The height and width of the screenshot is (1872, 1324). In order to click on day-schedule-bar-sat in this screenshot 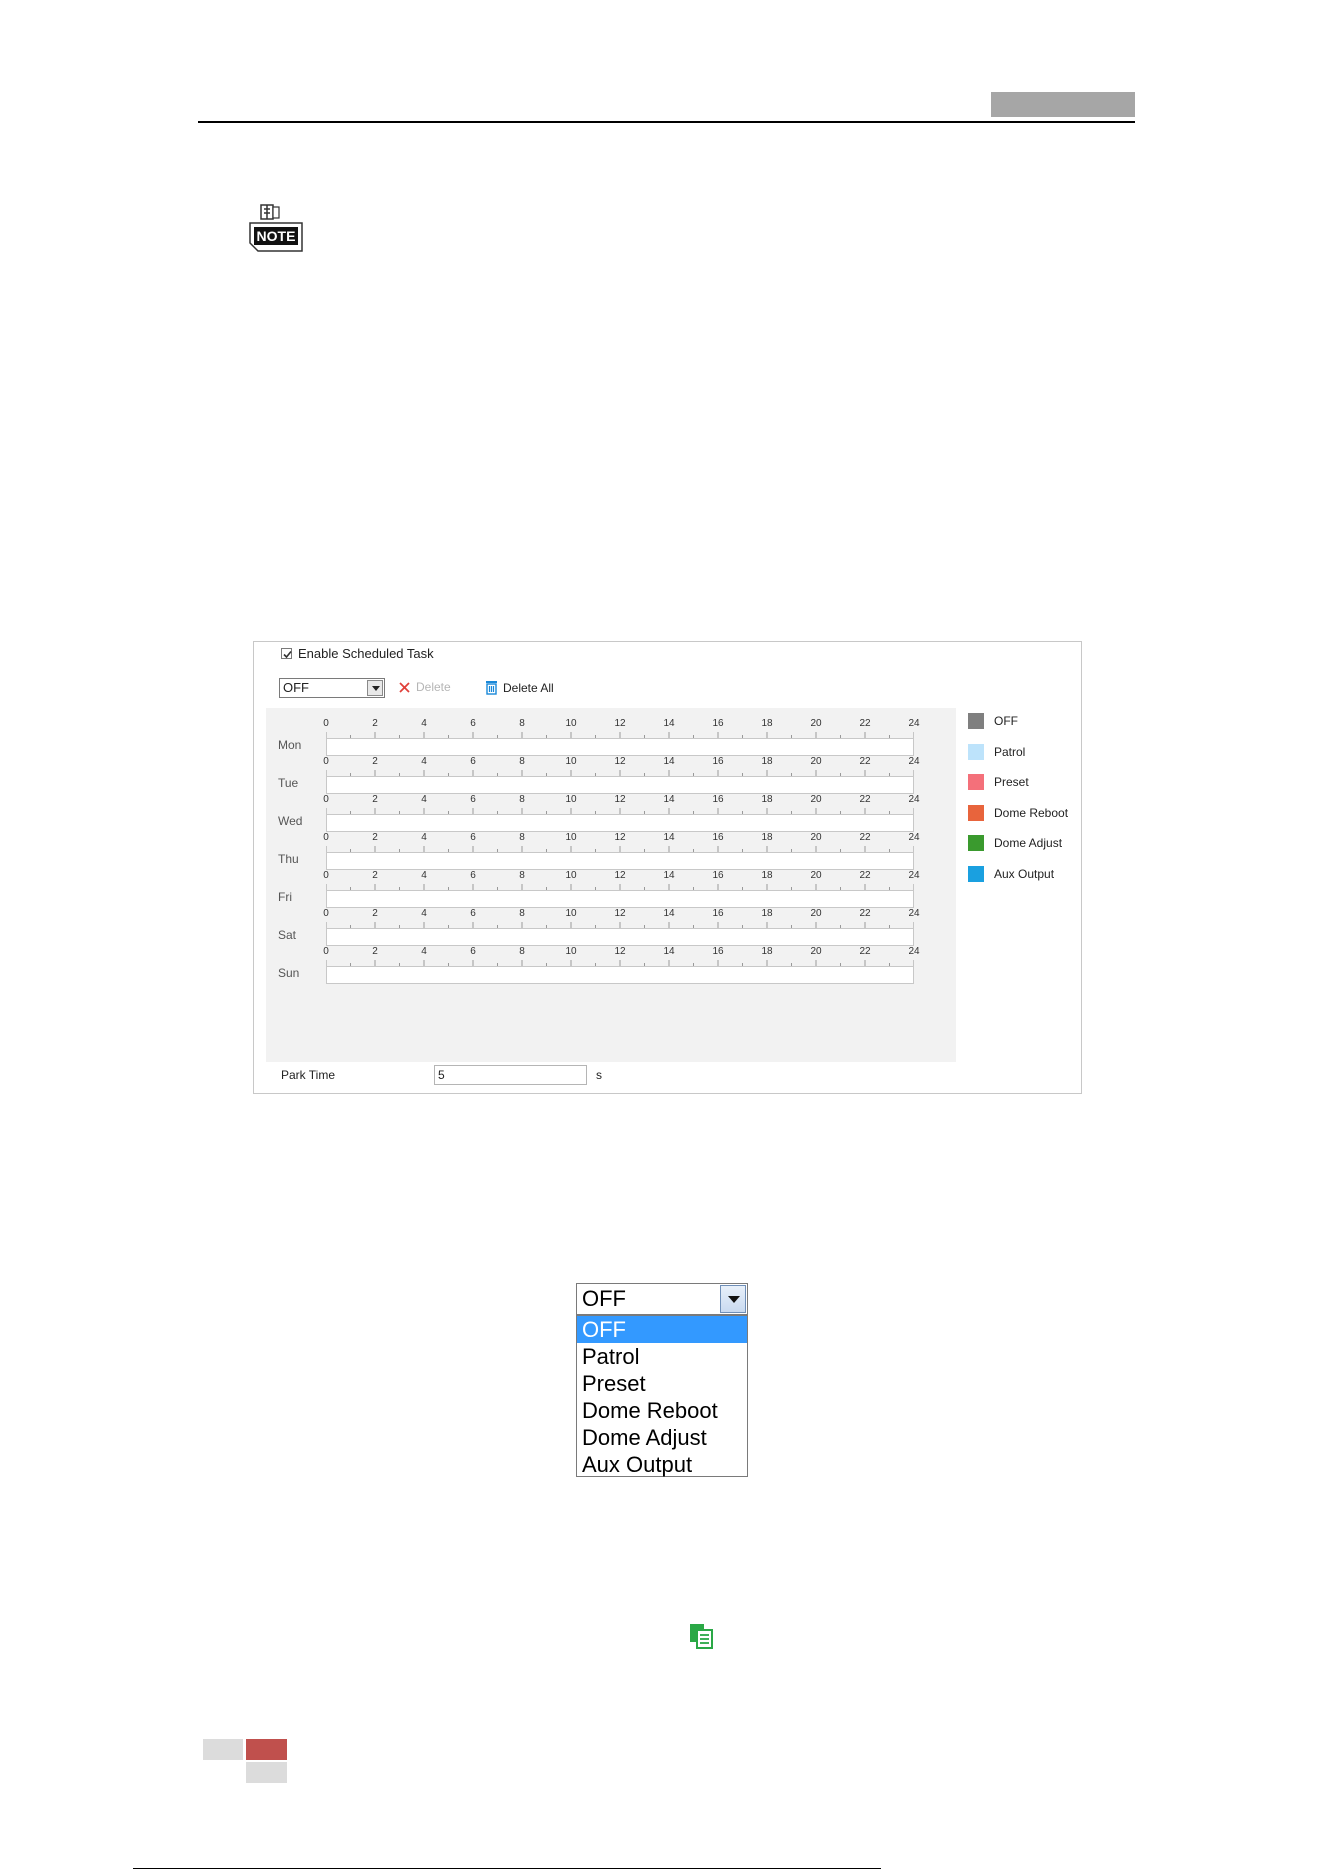, I will do `click(620, 937)`.